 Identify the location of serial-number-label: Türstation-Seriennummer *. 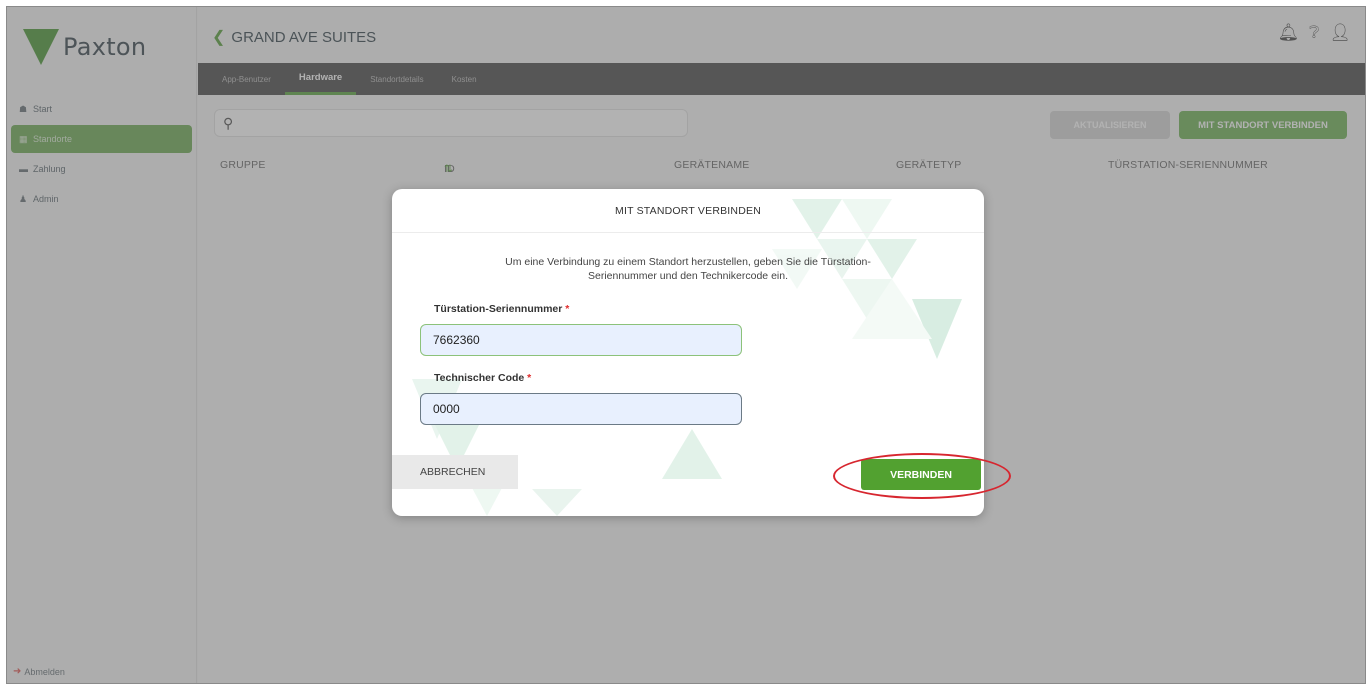
(501, 309).